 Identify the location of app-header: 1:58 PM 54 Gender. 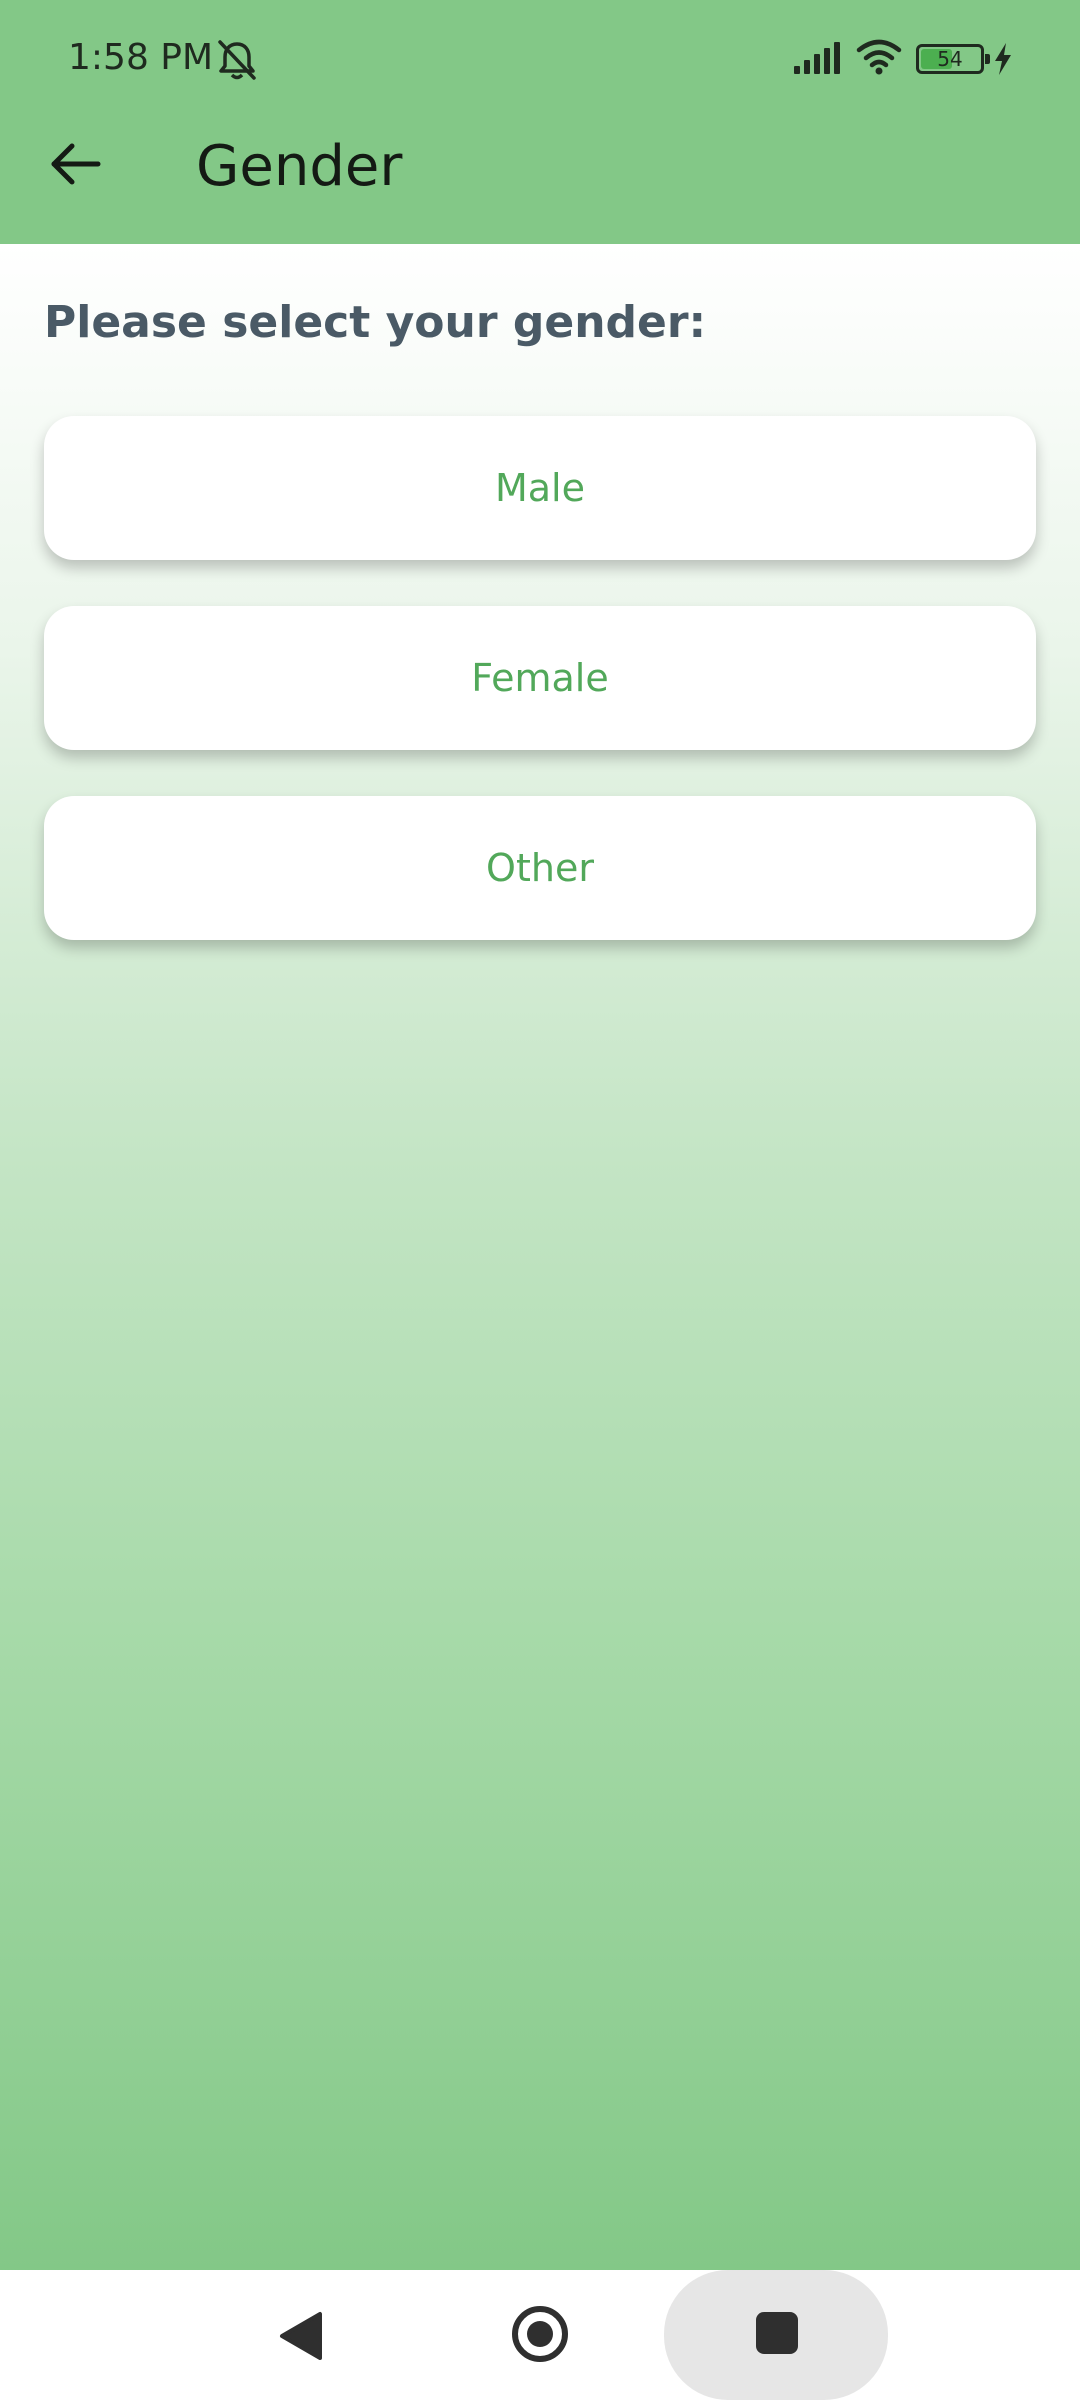
(540, 122).